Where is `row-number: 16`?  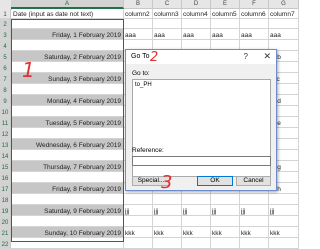 row-number: 16 is located at coordinates (5, 177).